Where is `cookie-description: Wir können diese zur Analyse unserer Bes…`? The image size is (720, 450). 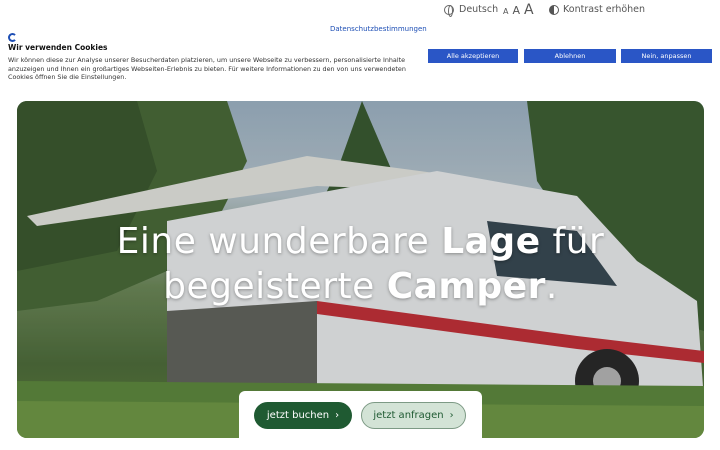
cookie-description: Wir können diese zur Analyse unserer Bes… is located at coordinates (207, 69).